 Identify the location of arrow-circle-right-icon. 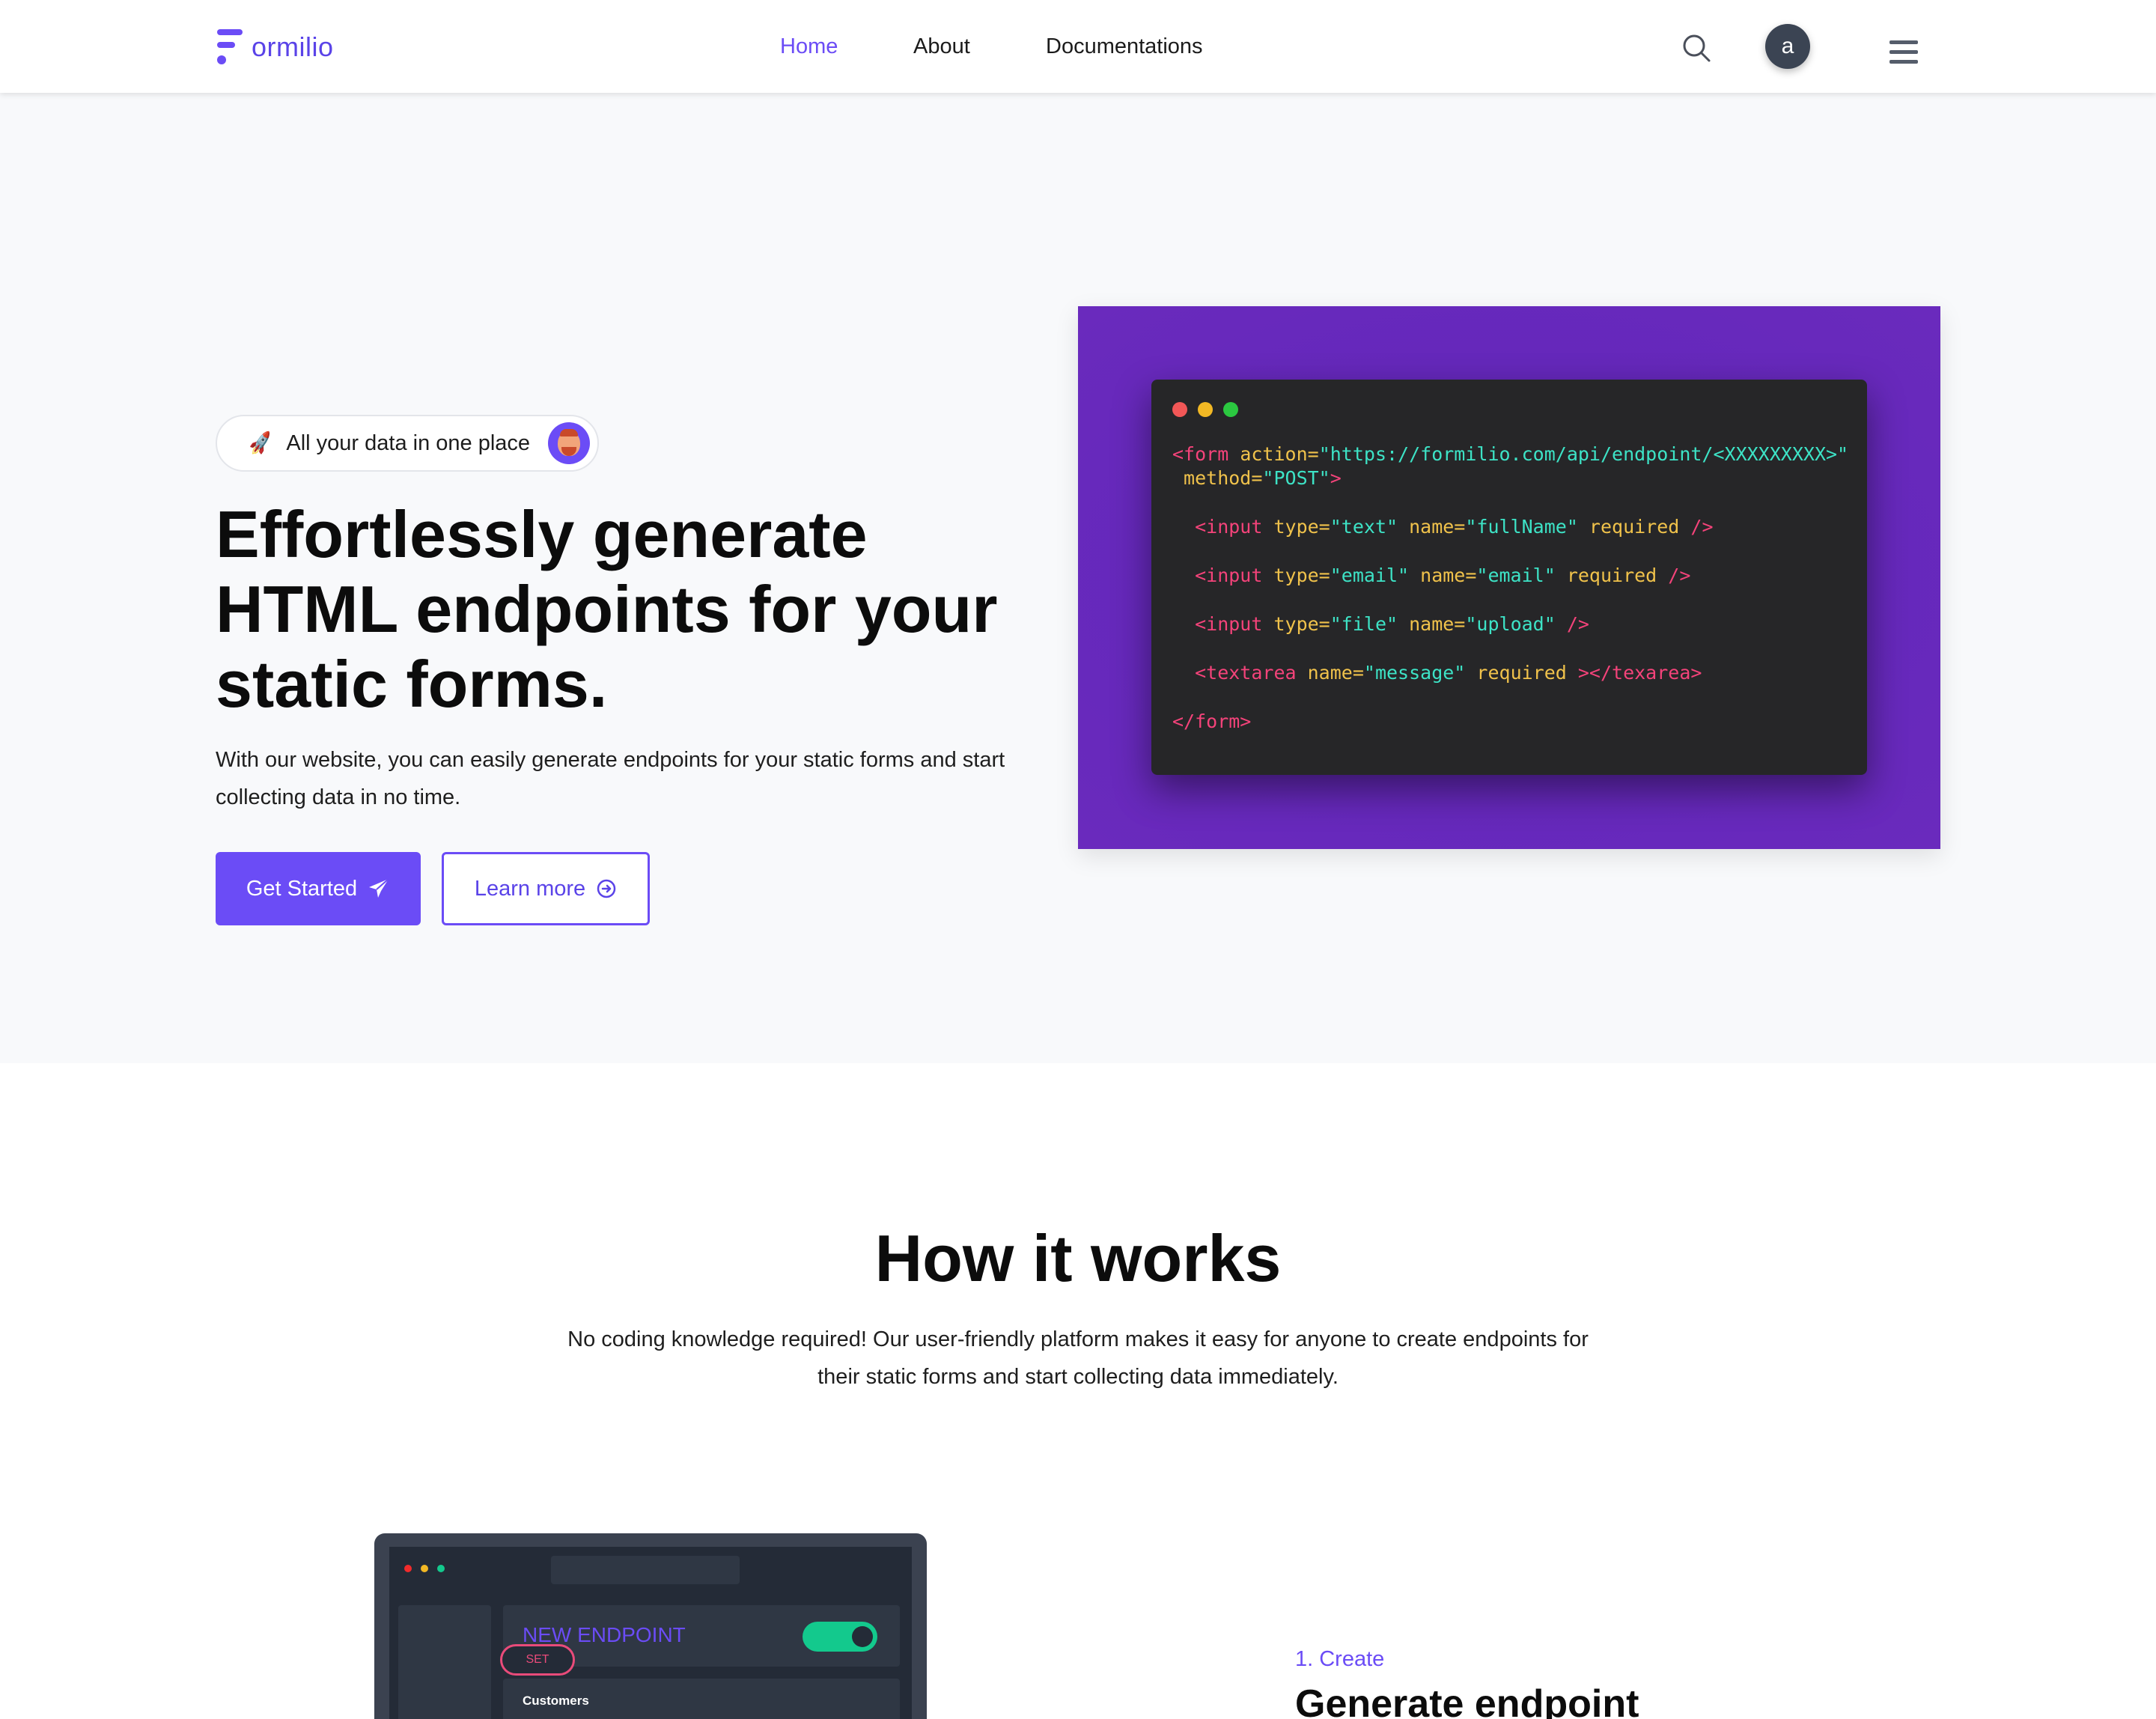
(606, 888).